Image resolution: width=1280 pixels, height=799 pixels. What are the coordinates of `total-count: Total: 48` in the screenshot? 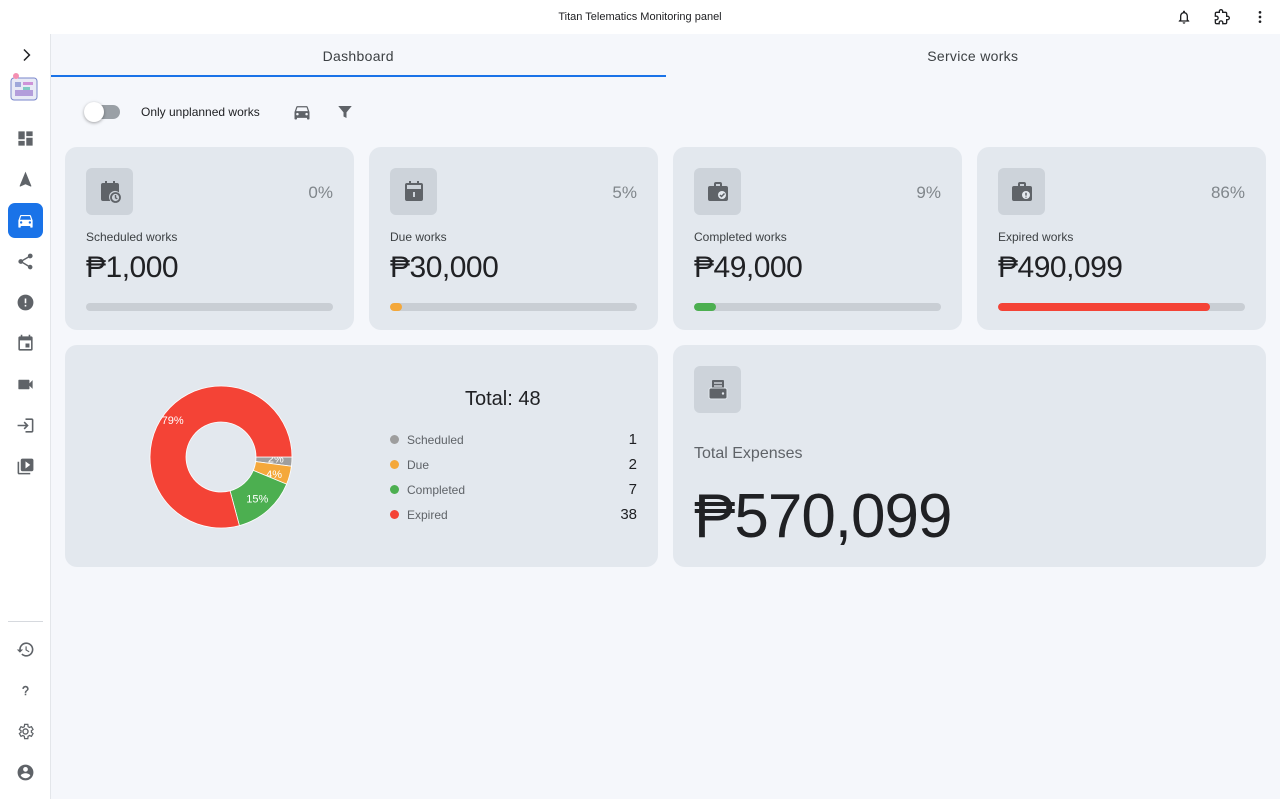 It's located at (503, 399).